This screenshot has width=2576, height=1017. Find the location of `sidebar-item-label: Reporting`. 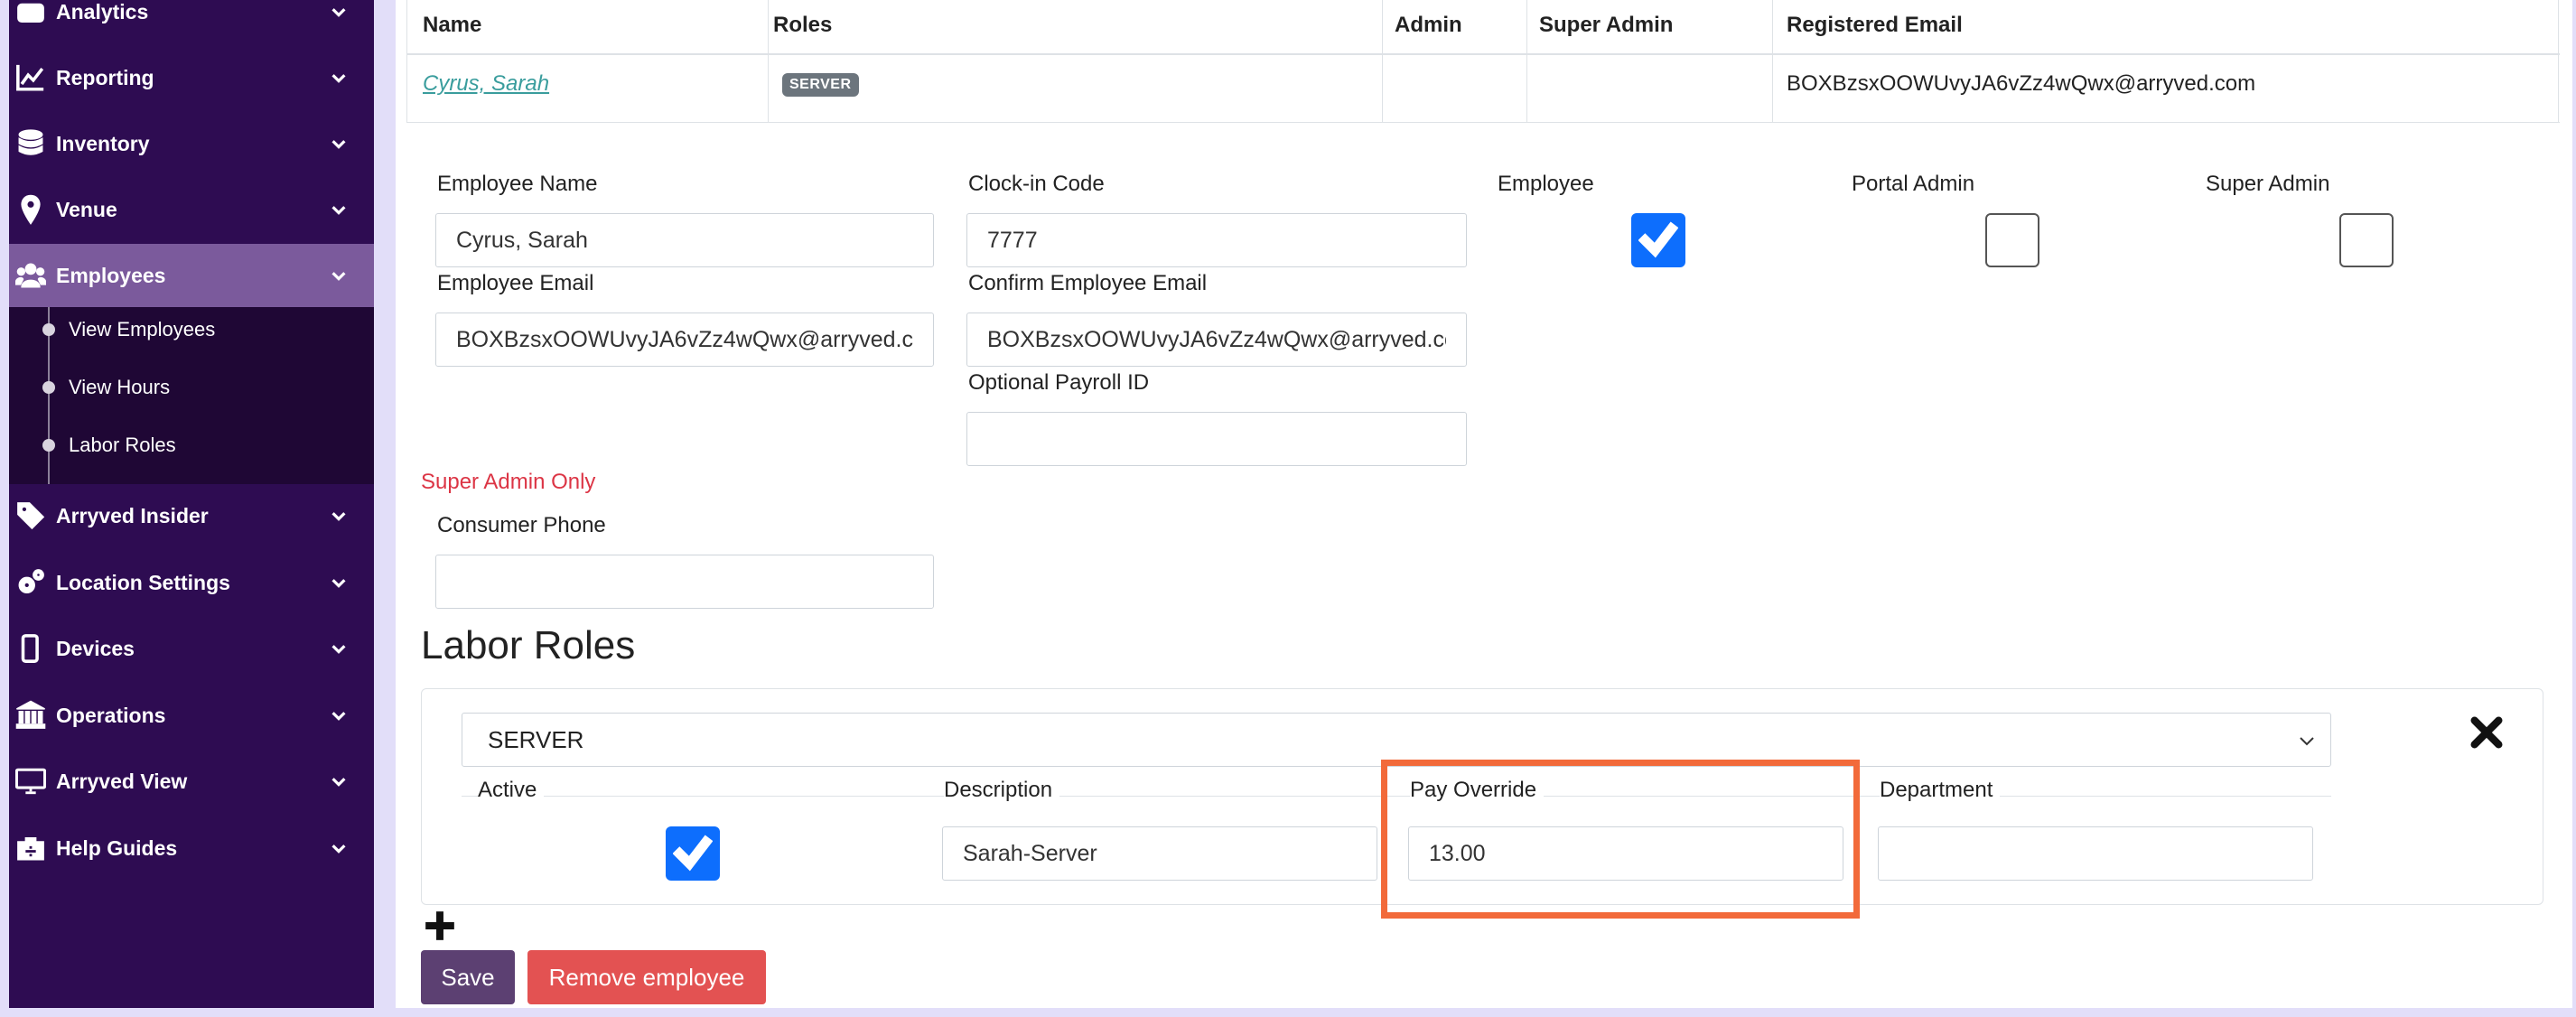

sidebar-item-label: Reporting is located at coordinates (105, 77).